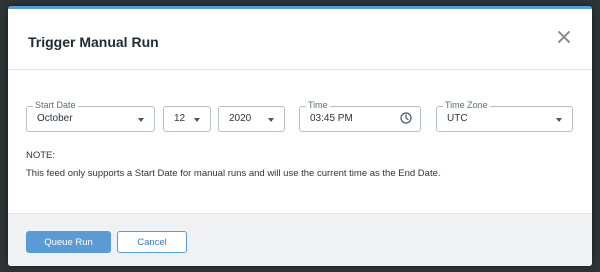 The image size is (600, 272). What do you see at coordinates (55, 118) in the screenshot?
I see `month-value: October` at bounding box center [55, 118].